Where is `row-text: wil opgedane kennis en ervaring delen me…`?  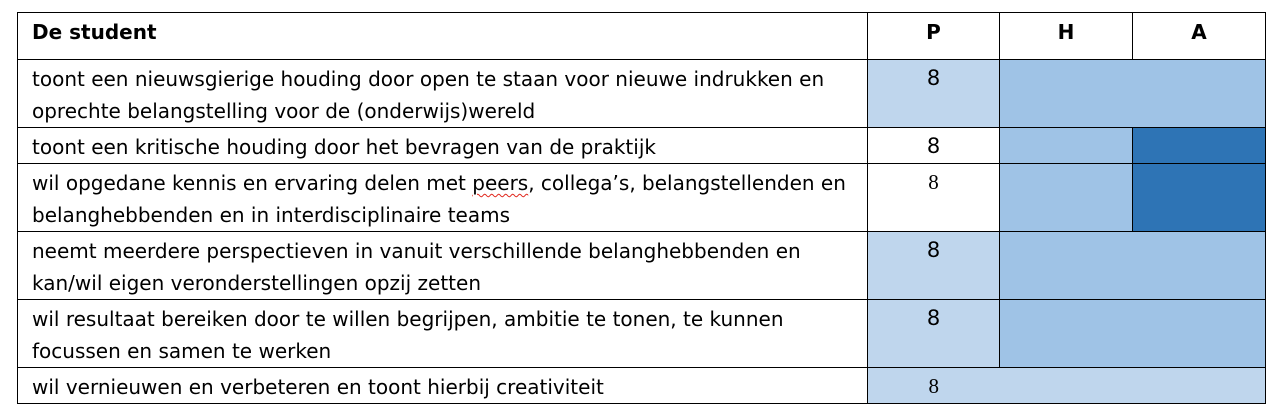
row-text: wil opgedane kennis en ervaring delen me… is located at coordinates (442, 197).